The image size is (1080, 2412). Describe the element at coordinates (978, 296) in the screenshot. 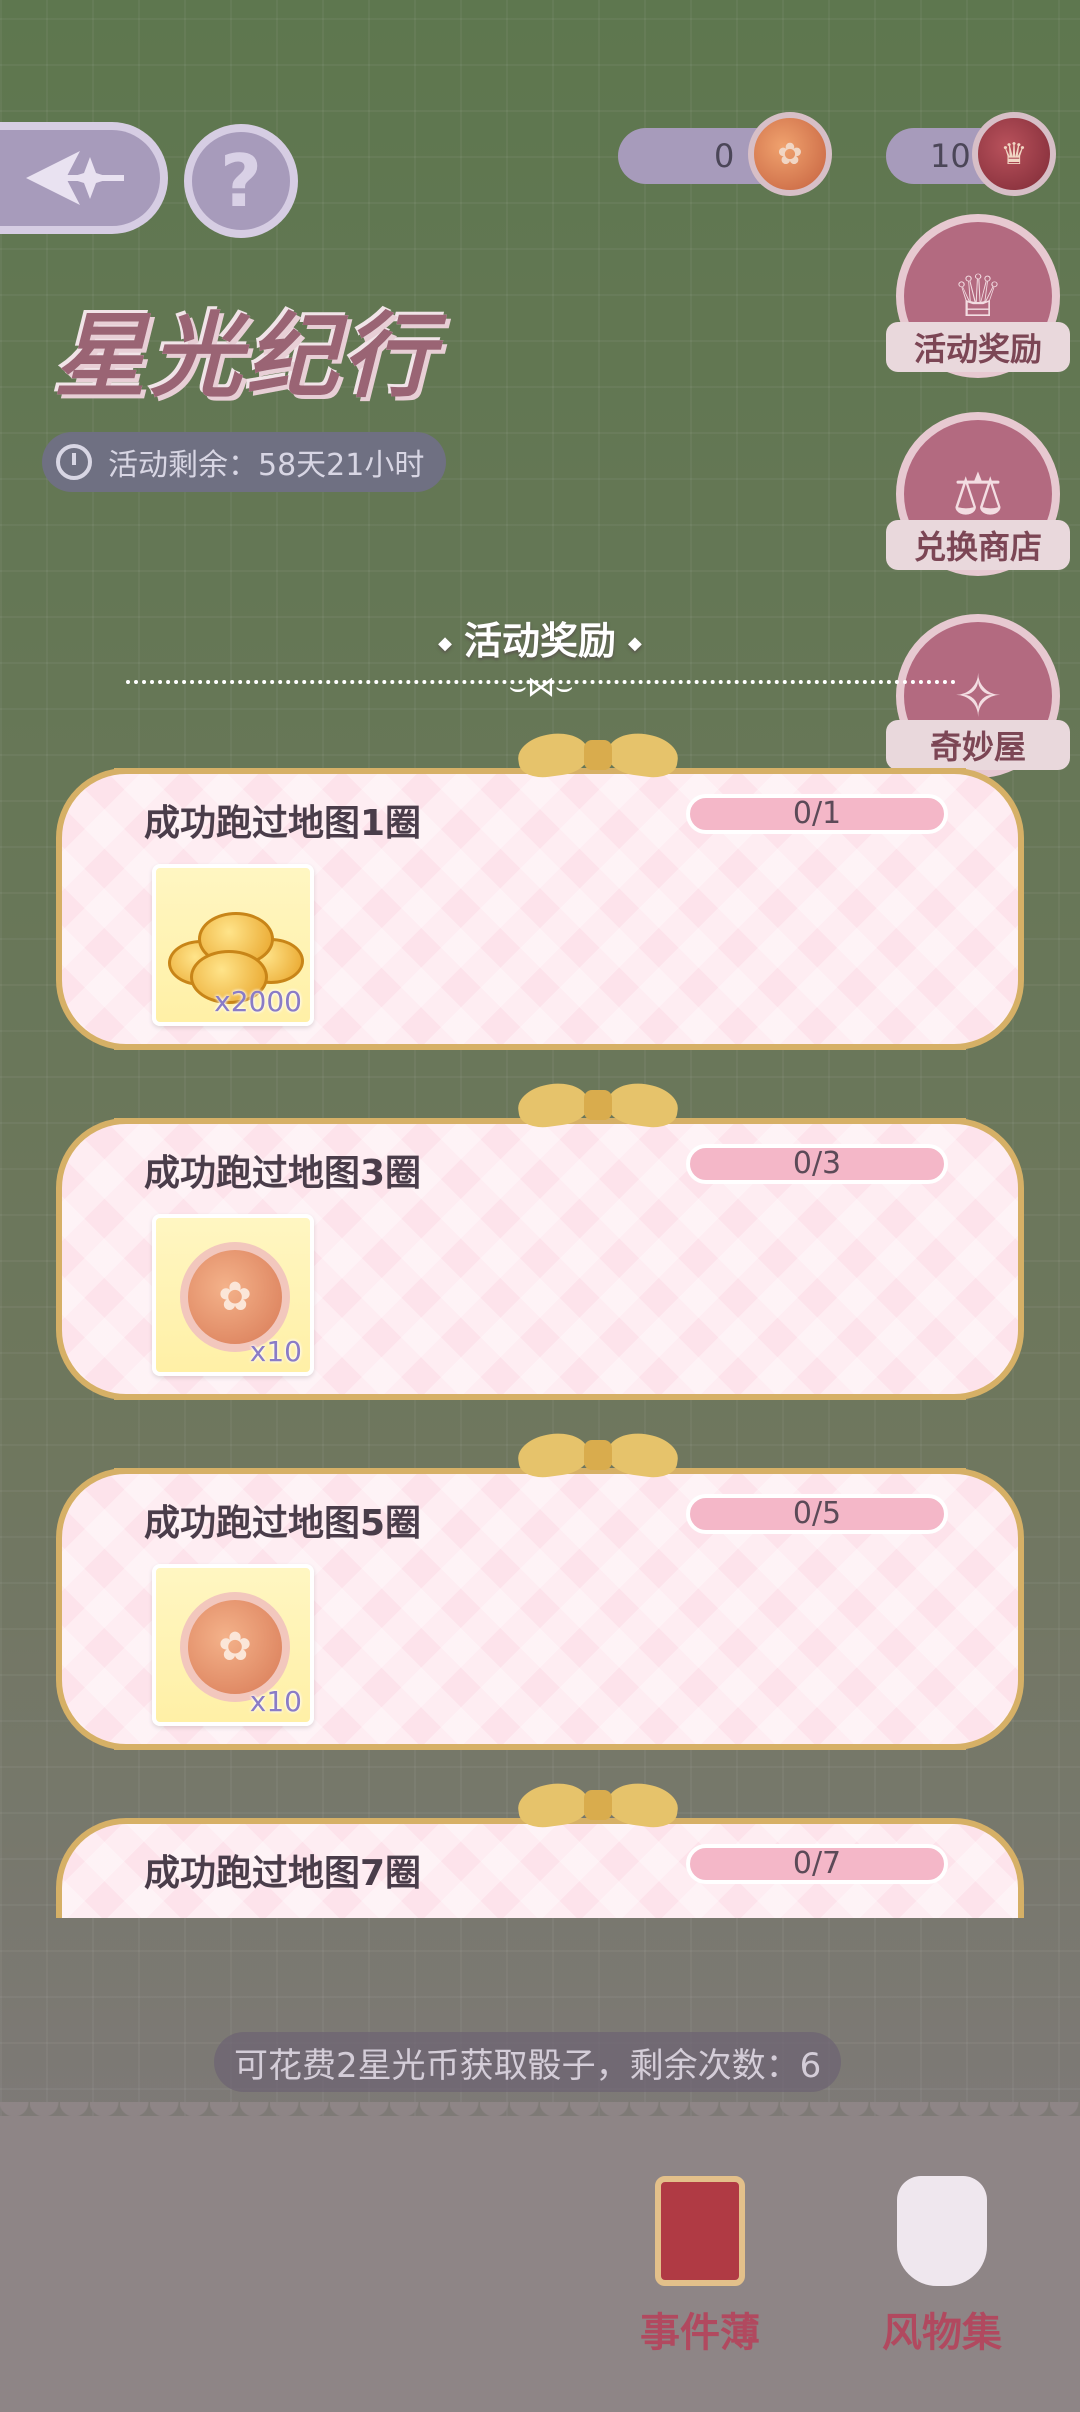

I see `reward-icon: ♕` at that location.